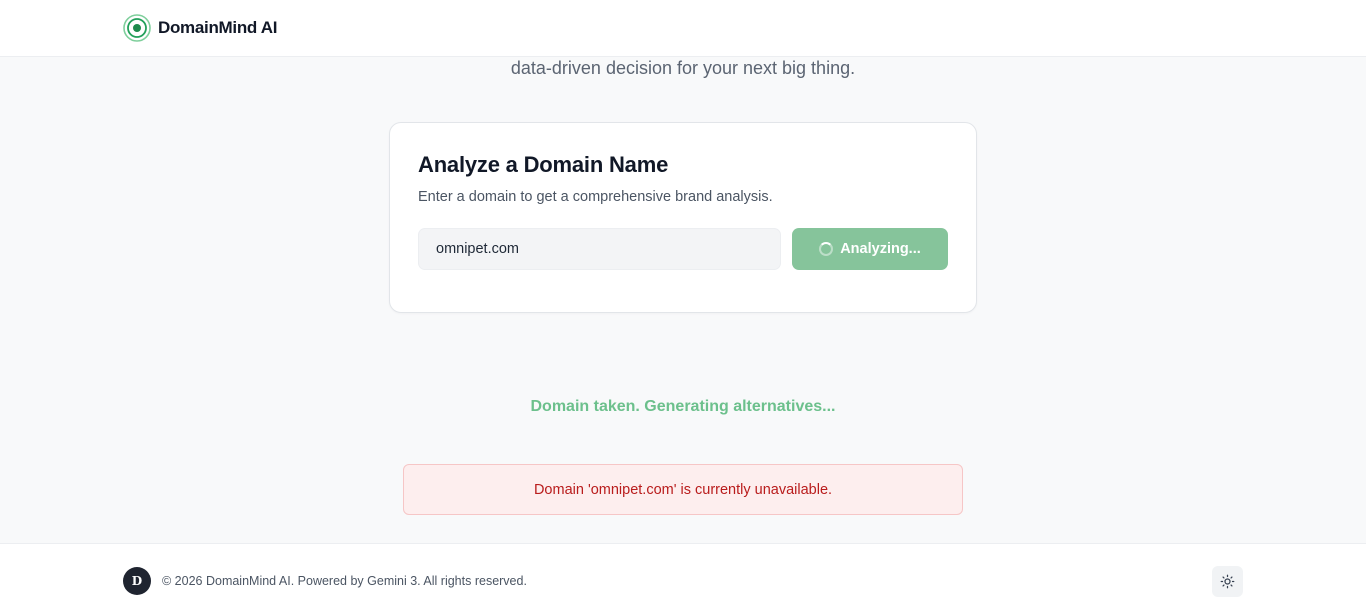 This screenshot has width=1366, height=597. What do you see at coordinates (826, 249) in the screenshot?
I see `spinner-icon` at bounding box center [826, 249].